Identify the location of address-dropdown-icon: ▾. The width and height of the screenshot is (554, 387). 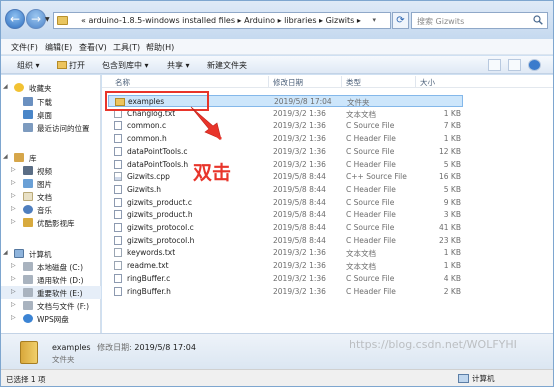
(374, 20).